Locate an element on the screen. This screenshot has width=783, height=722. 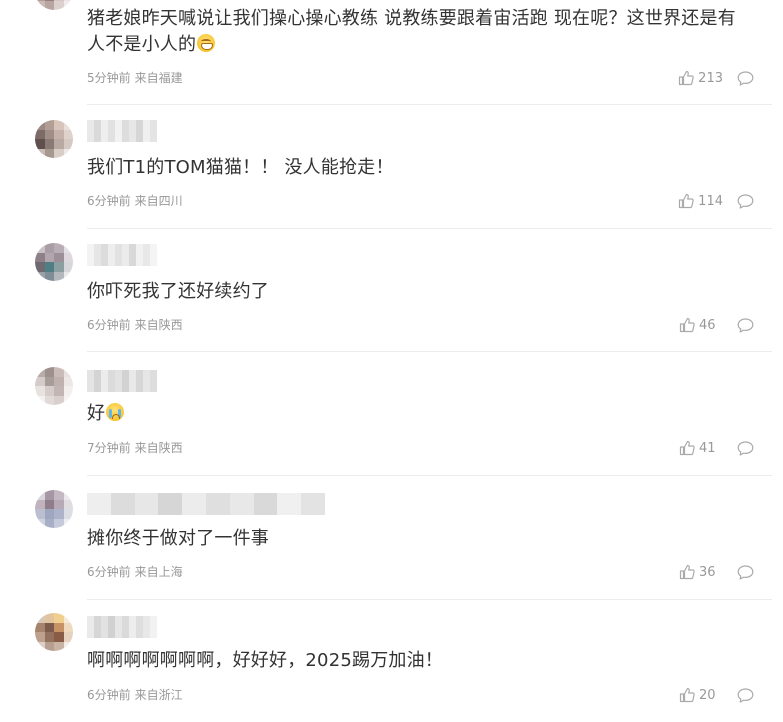
comment-text: 啊啊啊啊啊啊啊，好好好，2025踢万加油！ is located at coordinates (265, 660).